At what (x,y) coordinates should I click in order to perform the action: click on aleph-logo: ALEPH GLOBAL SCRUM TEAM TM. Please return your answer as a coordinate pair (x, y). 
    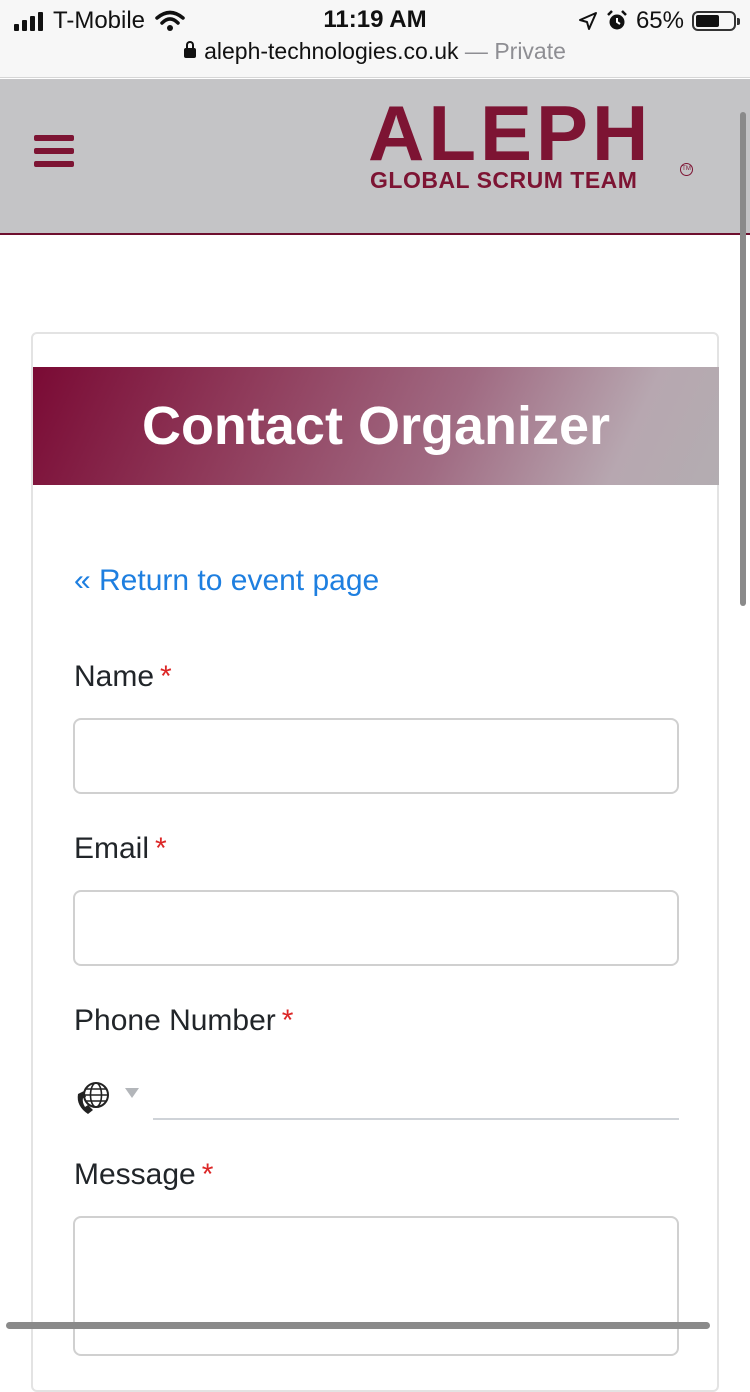
    Looking at the image, I should click on (533, 153).